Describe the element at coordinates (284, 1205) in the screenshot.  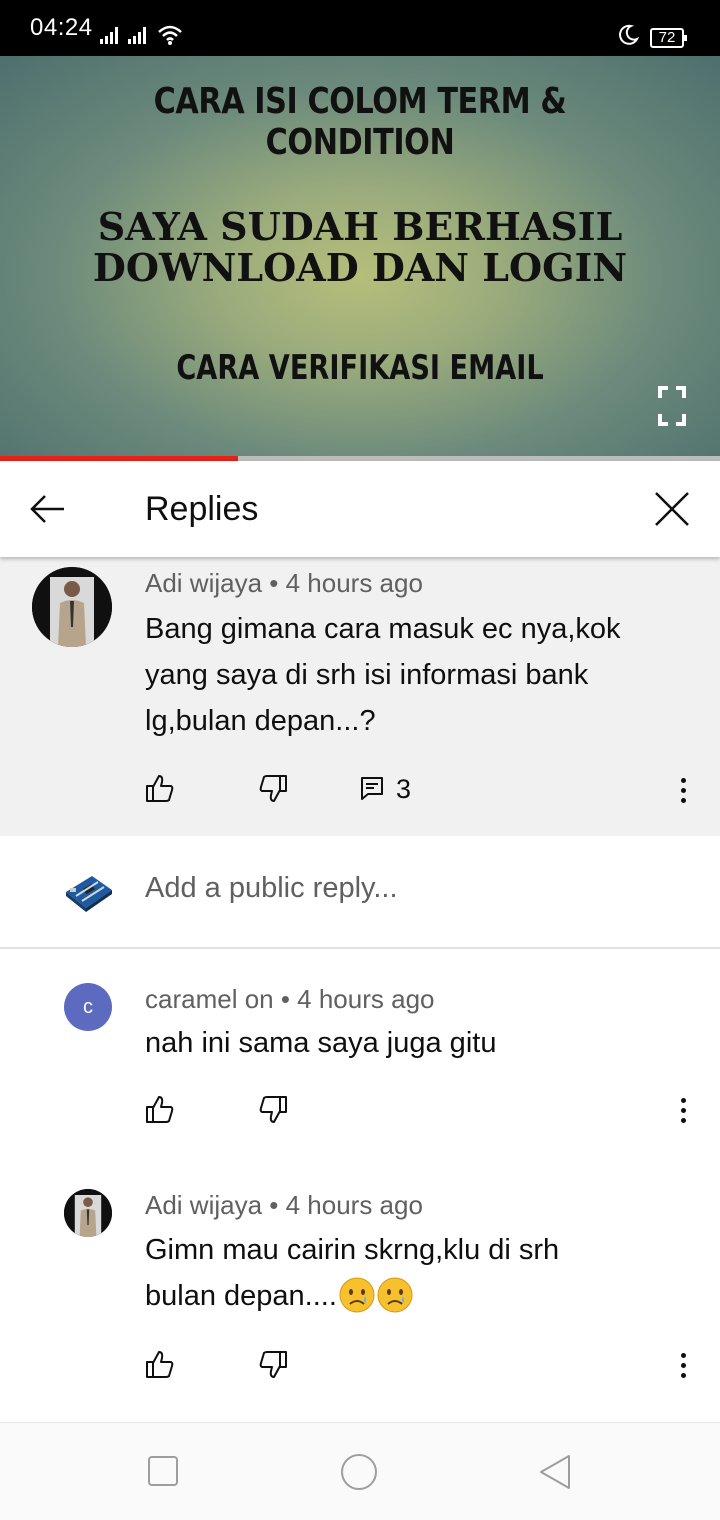
I see `reply-author-meta: Adi wijaya • 4 hours ago` at that location.